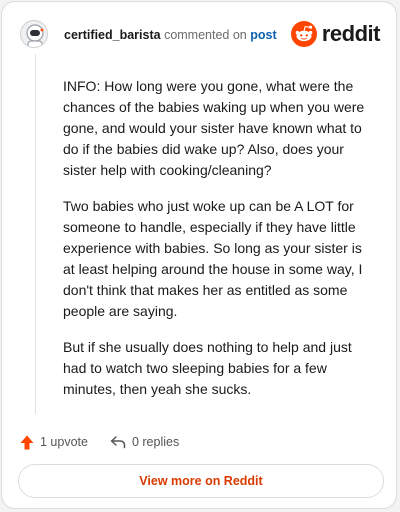 This screenshot has height=512, width=400. What do you see at coordinates (27, 442) in the screenshot?
I see `upvote-arrow-icon` at bounding box center [27, 442].